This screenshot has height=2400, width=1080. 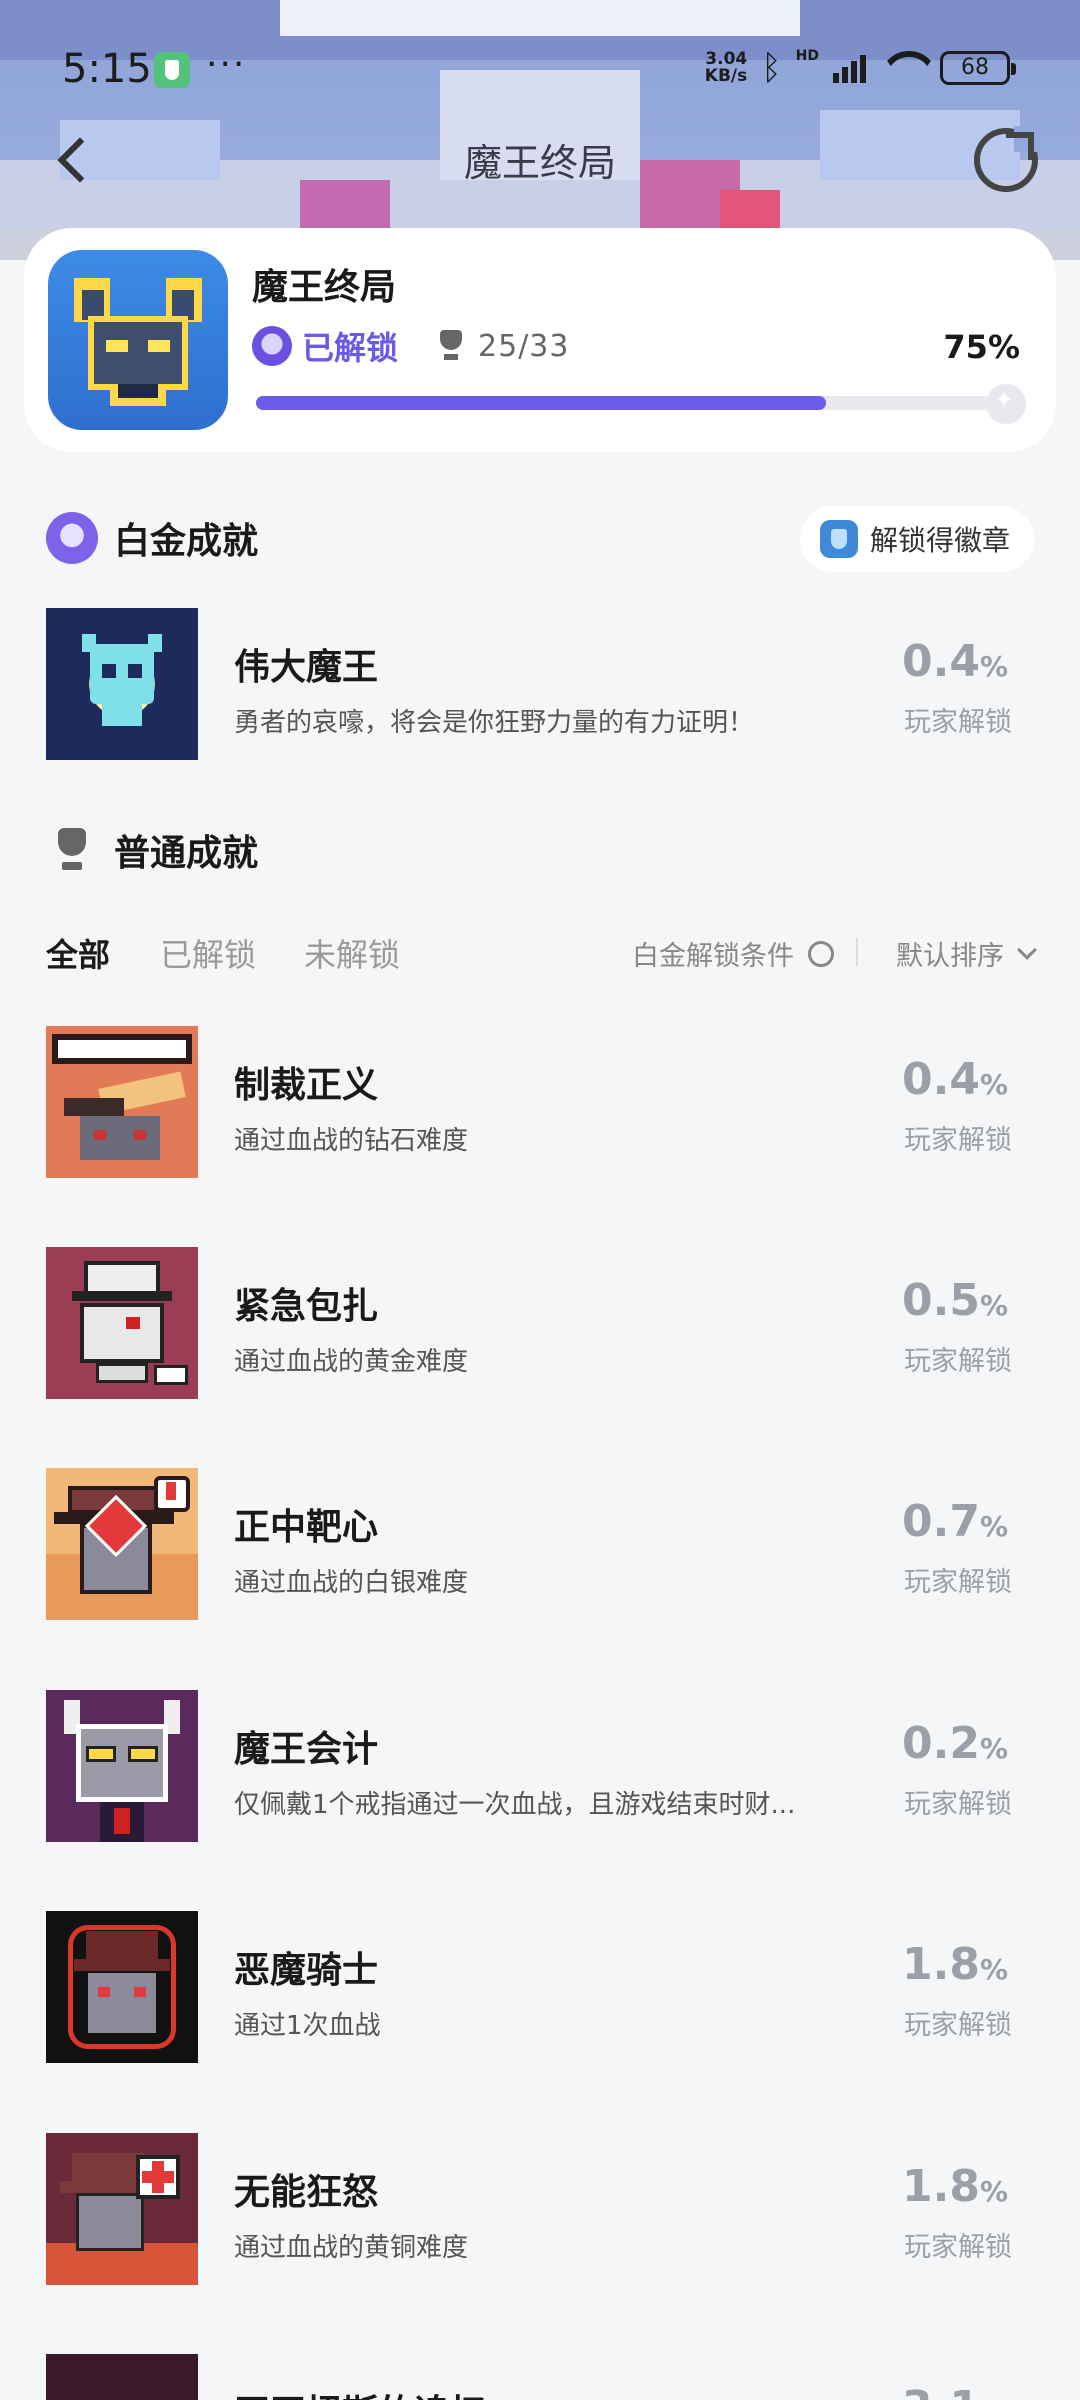 I want to click on network-type: HD, so click(x=807, y=56).